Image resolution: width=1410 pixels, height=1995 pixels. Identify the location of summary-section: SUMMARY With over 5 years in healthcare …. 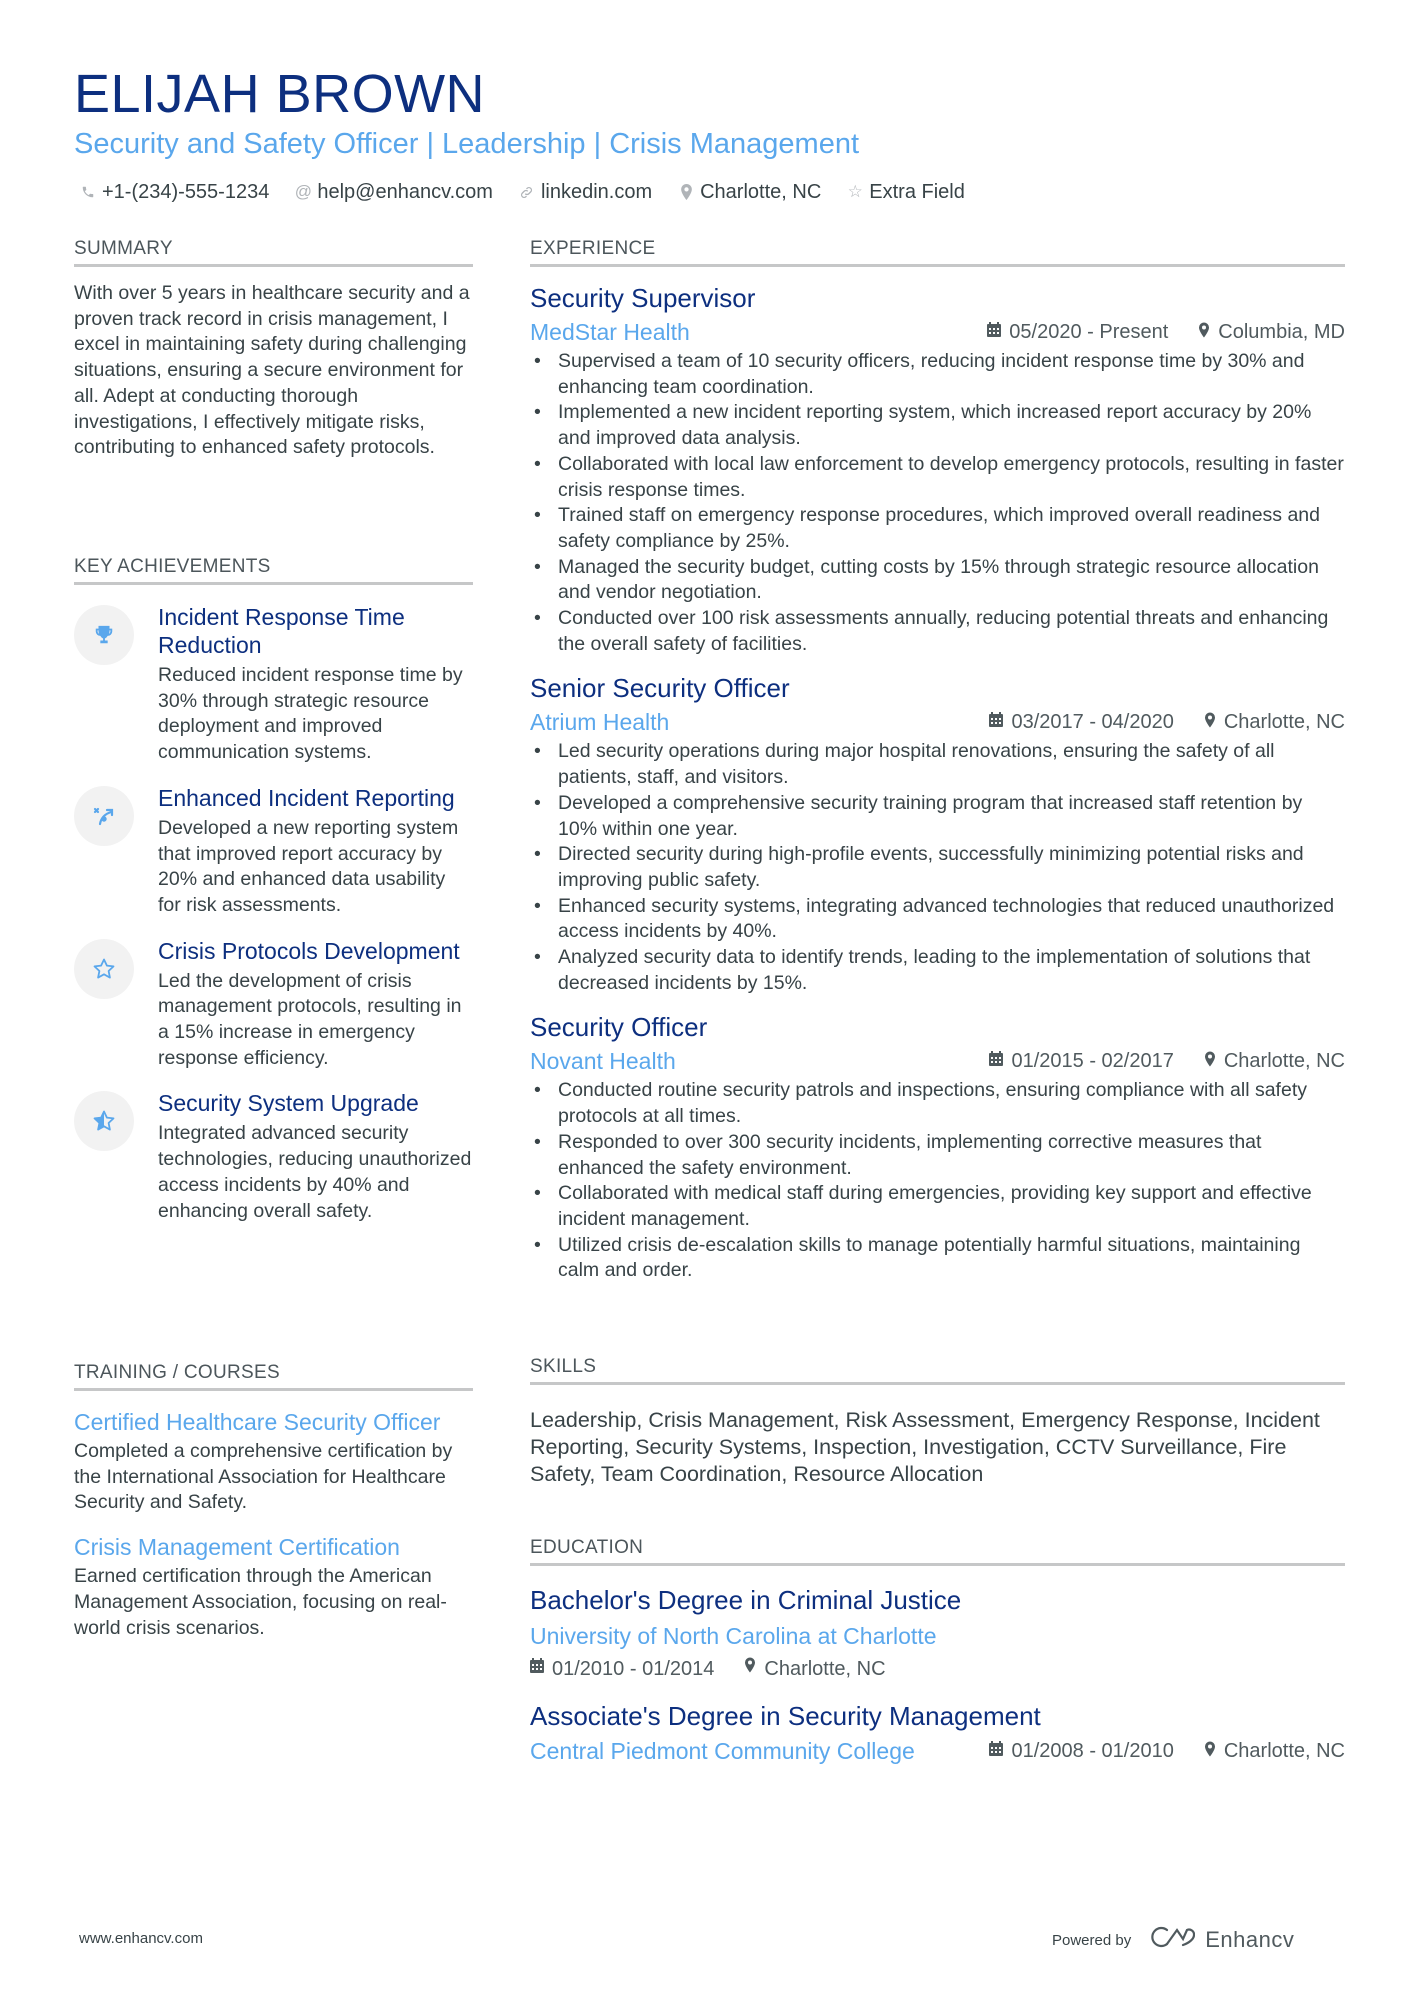
(273, 349).